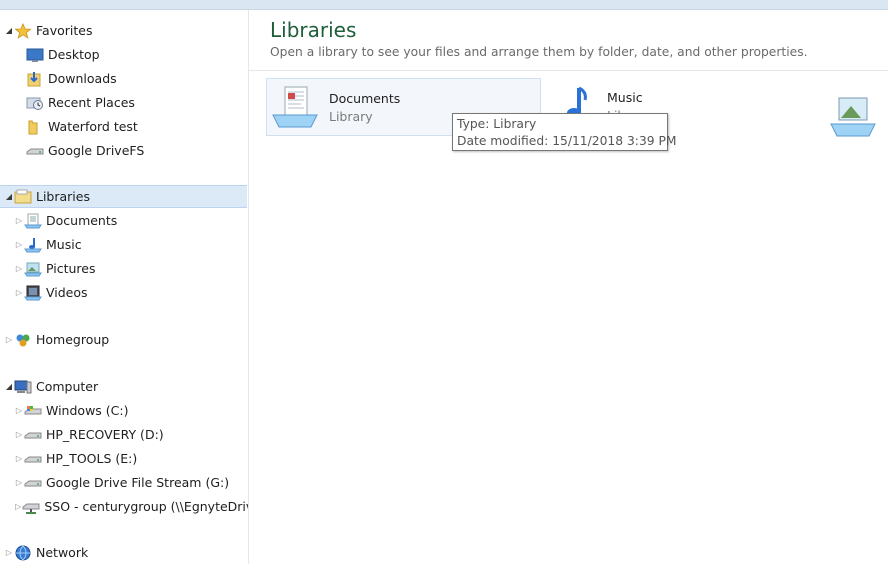  What do you see at coordinates (33, 293) in the screenshot?
I see `videos-library-icon` at bounding box center [33, 293].